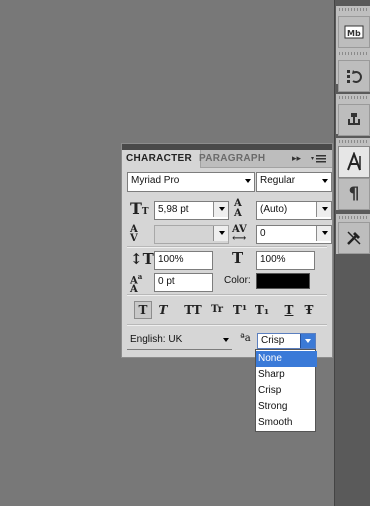 The height and width of the screenshot is (506, 370). What do you see at coordinates (236, 159) in the screenshot?
I see `tab-paragraph: PARAGRAPH` at bounding box center [236, 159].